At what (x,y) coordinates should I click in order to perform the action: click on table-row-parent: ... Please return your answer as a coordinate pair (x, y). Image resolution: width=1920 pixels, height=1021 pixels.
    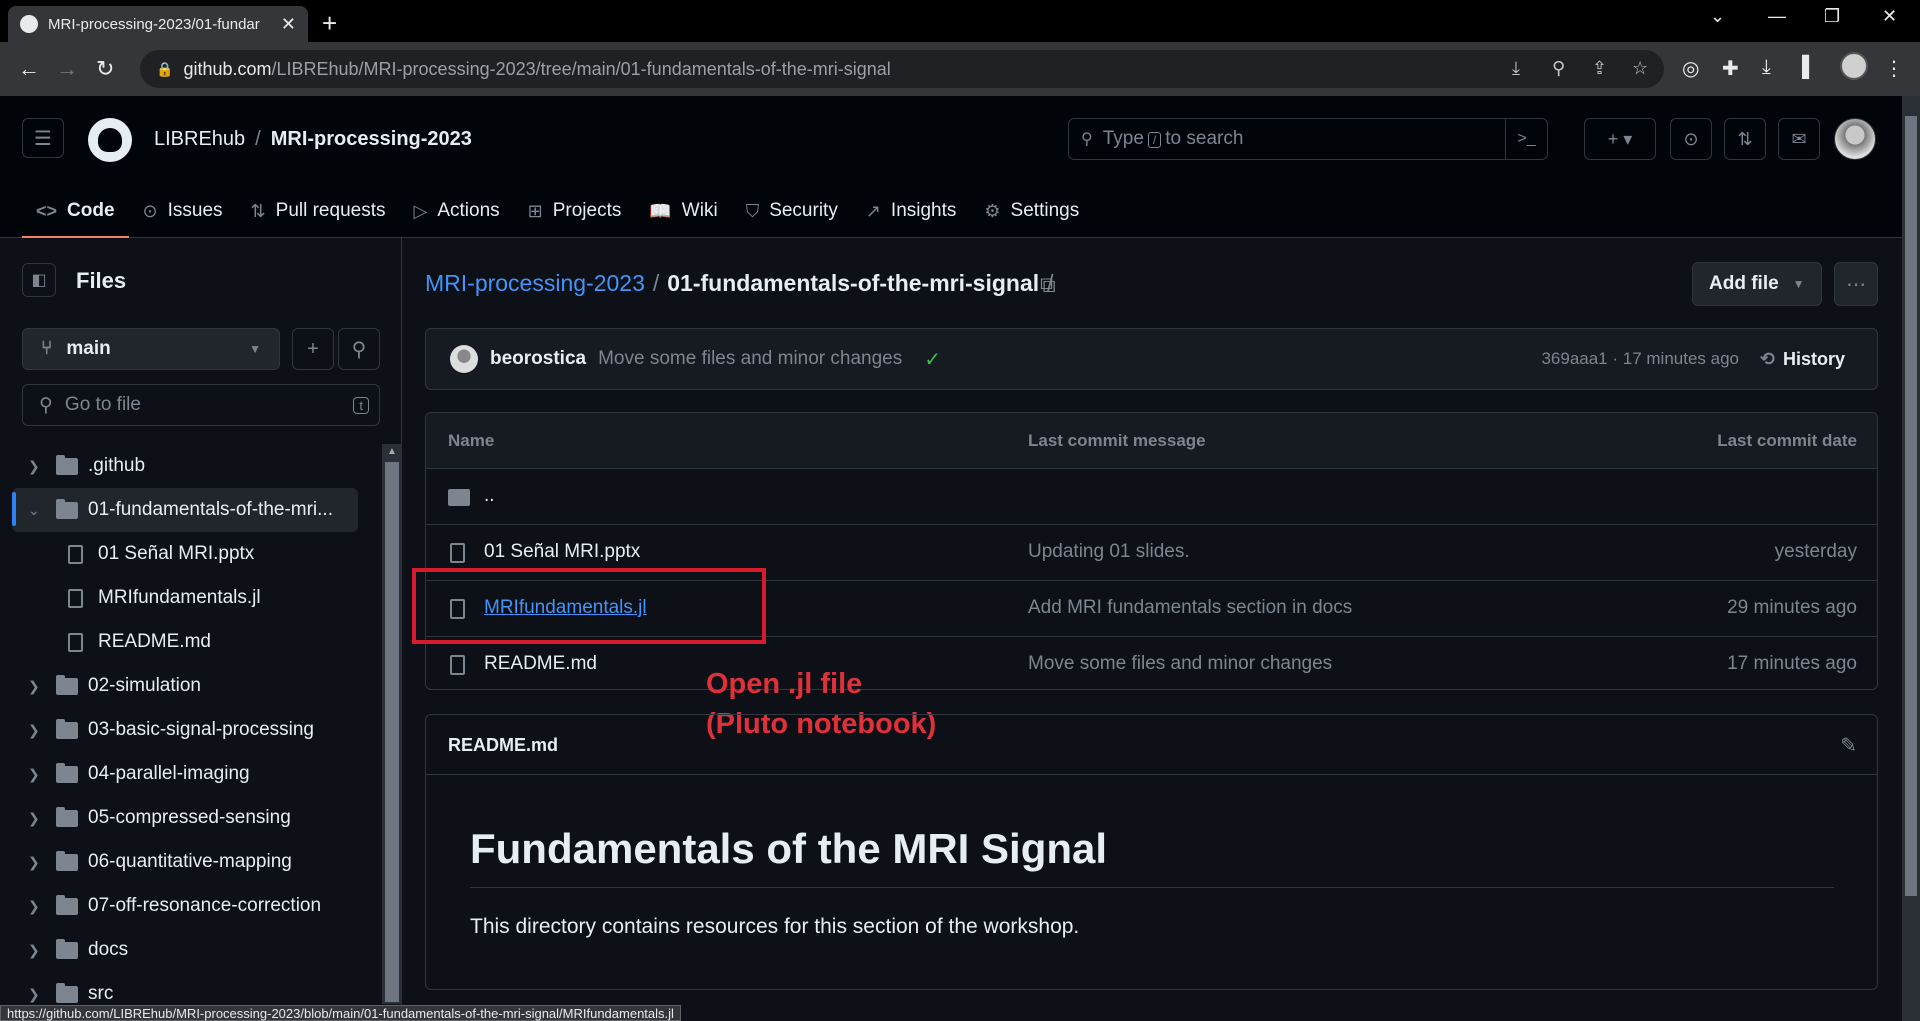
    Looking at the image, I should click on (1151, 497).